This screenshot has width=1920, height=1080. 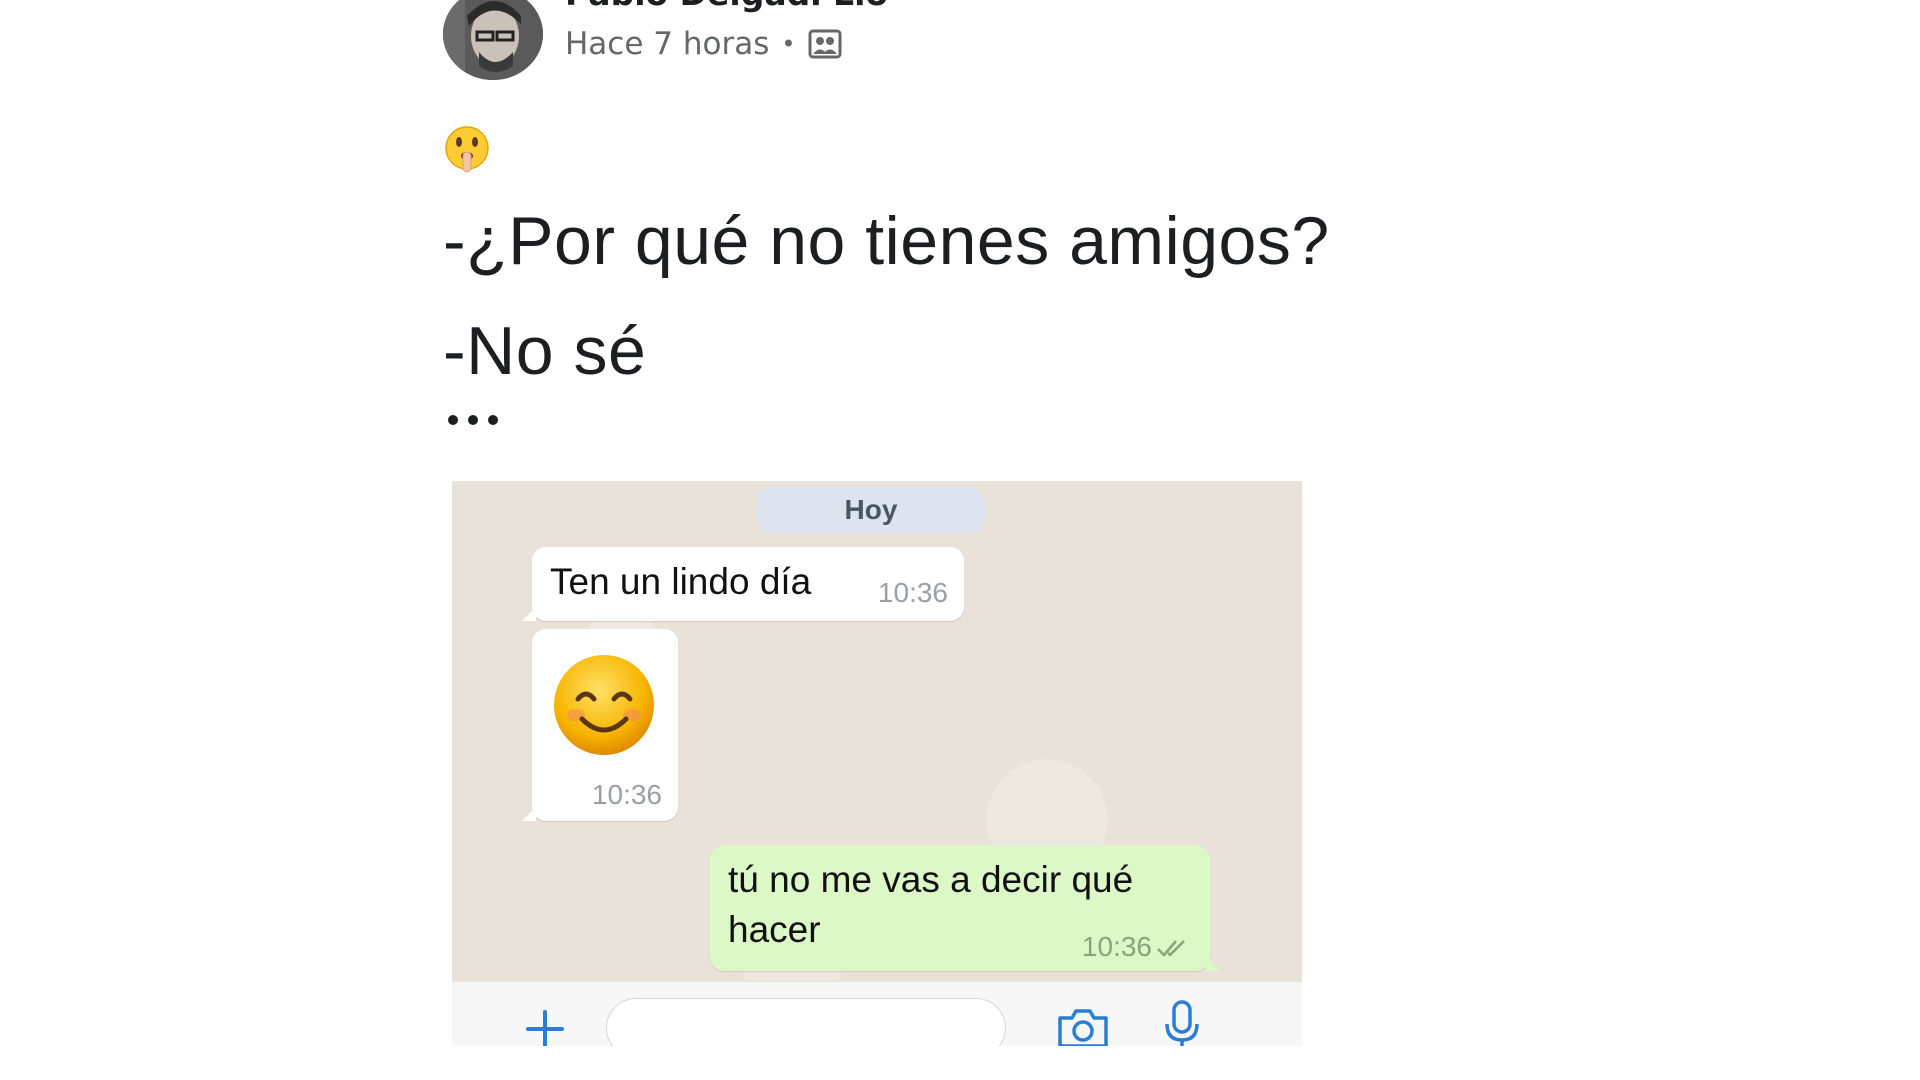 I want to click on message-input, so click(x=806, y=1022).